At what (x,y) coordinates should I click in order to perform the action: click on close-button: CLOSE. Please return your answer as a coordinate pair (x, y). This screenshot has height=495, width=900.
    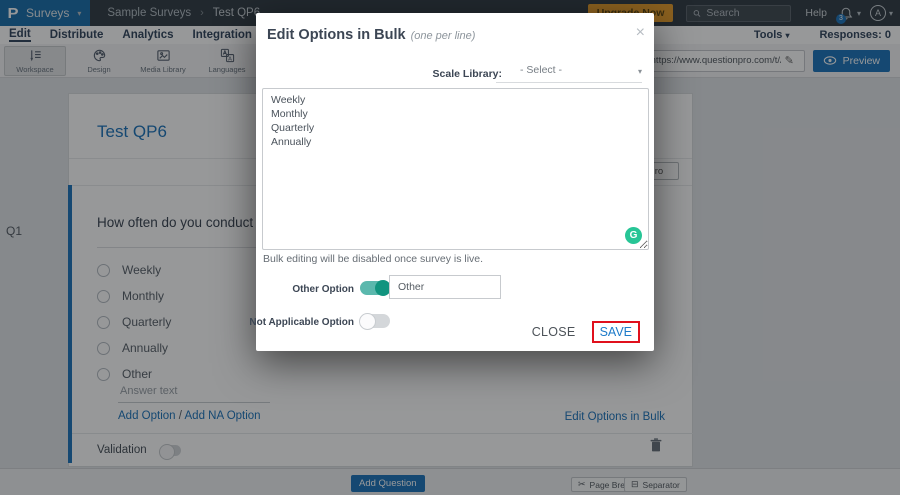
    Looking at the image, I should click on (554, 332).